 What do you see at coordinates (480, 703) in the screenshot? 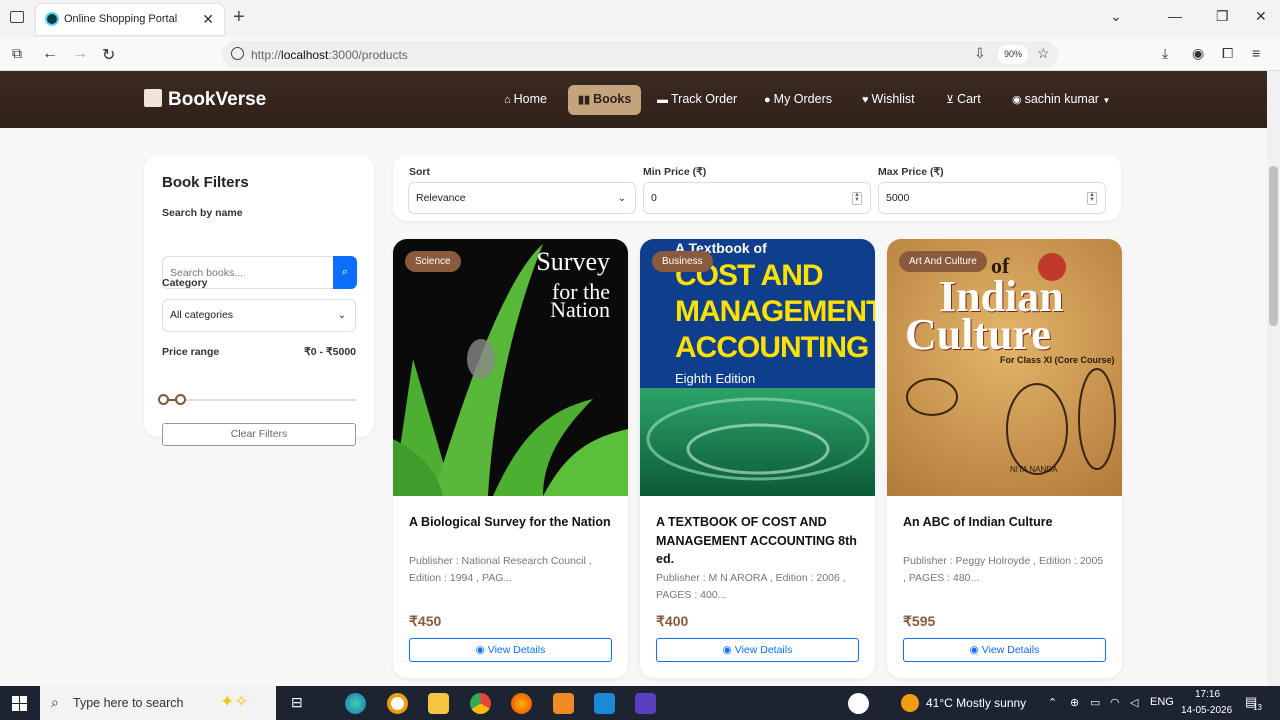
I see `chrome-icon` at bounding box center [480, 703].